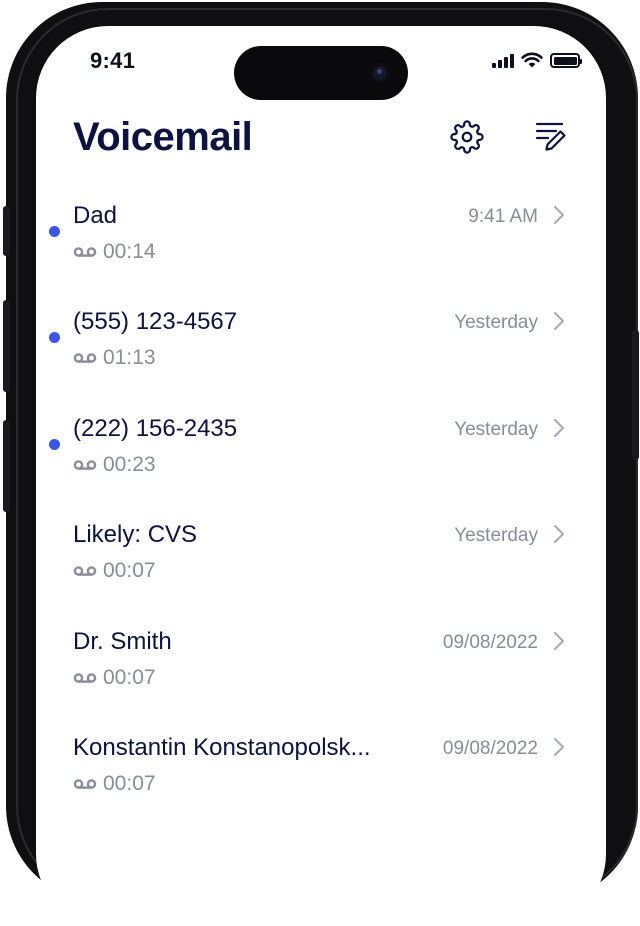 Image resolution: width=640 pixels, height=926 pixels. What do you see at coordinates (113, 60) in the screenshot?
I see `status-time: 9:41` at bounding box center [113, 60].